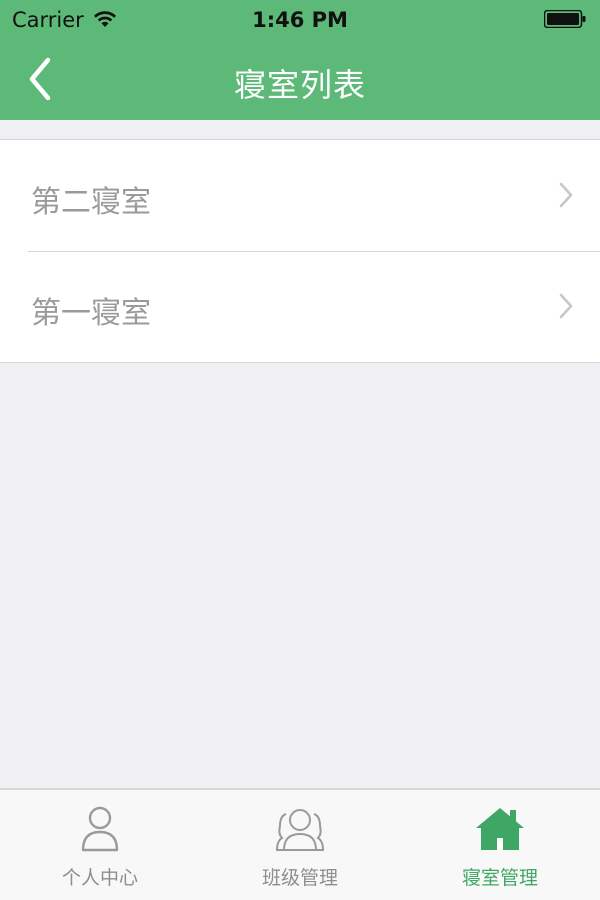 This screenshot has width=600, height=900. I want to click on tab-dorm-management: 寝室管理, so click(500, 845).